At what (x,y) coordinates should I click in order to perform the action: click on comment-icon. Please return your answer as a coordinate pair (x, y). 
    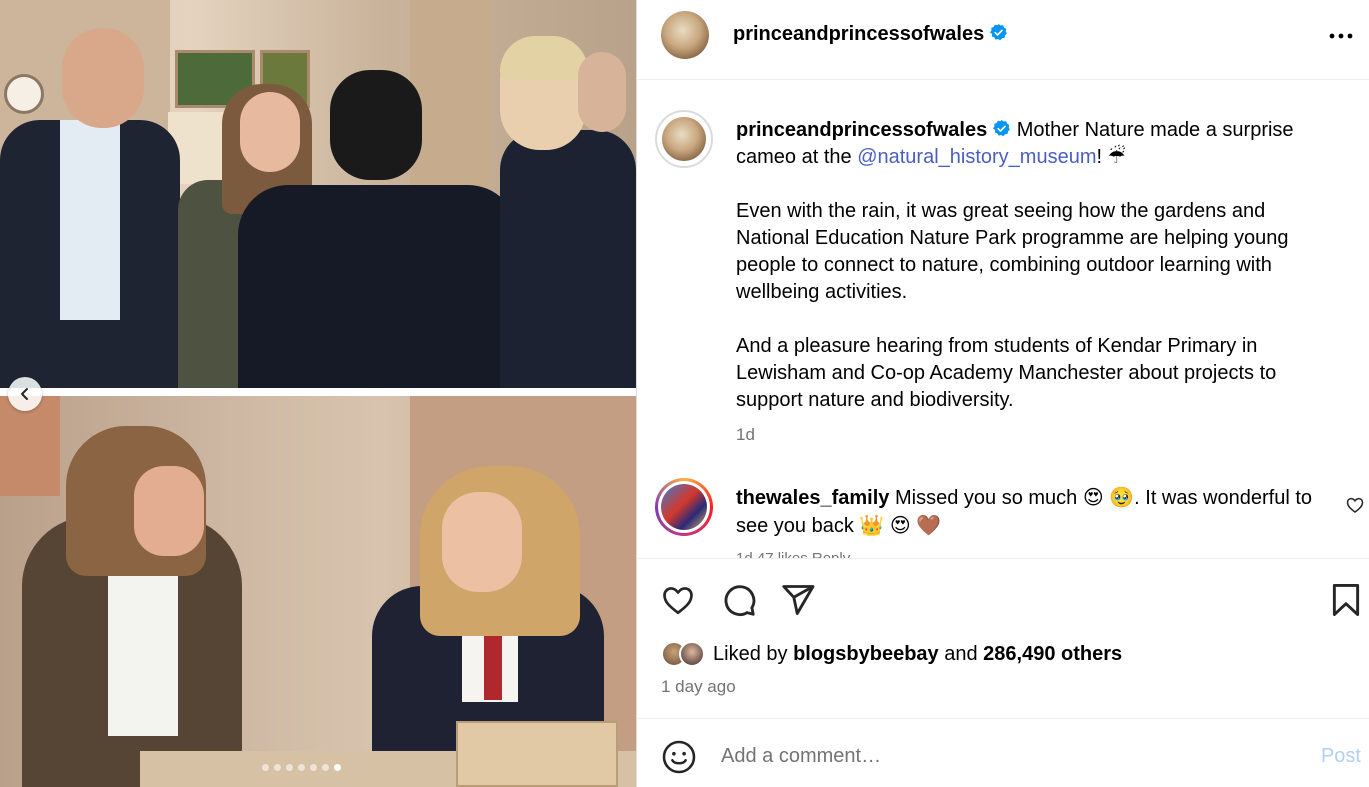
    Looking at the image, I should click on (740, 600).